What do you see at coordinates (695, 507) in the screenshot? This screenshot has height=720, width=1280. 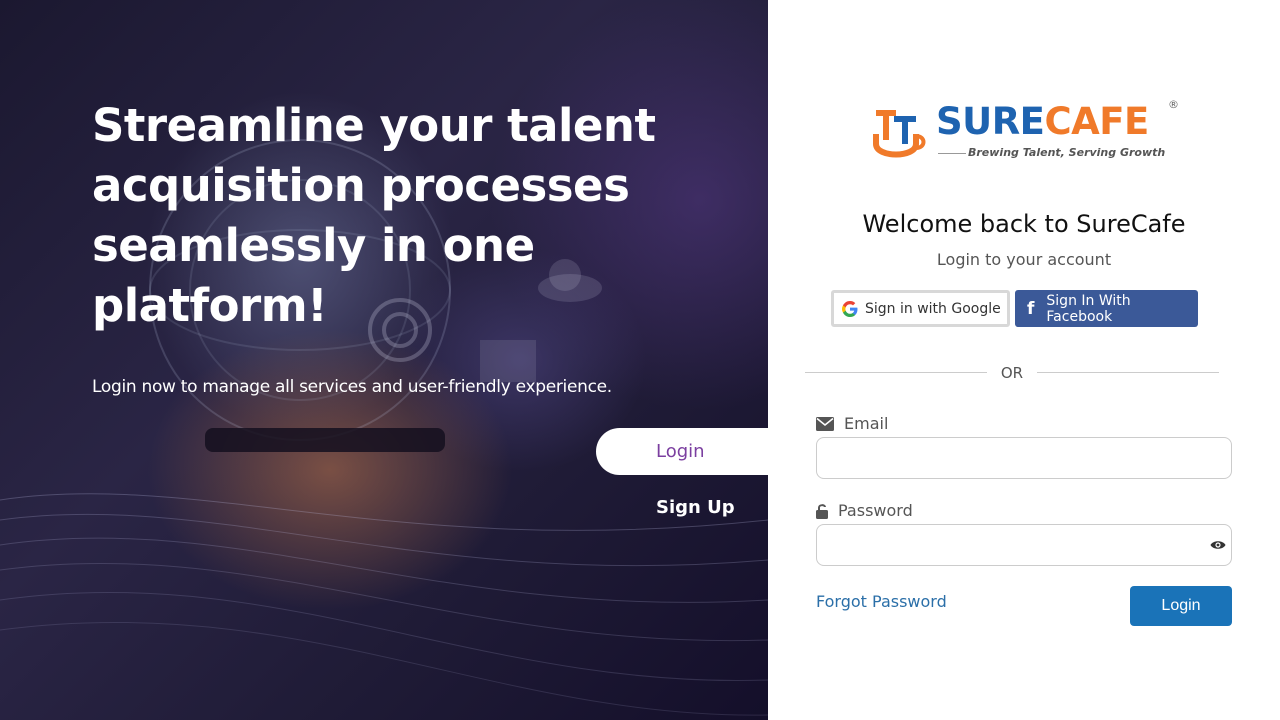 I see `tab-signup: Sign Up` at bounding box center [695, 507].